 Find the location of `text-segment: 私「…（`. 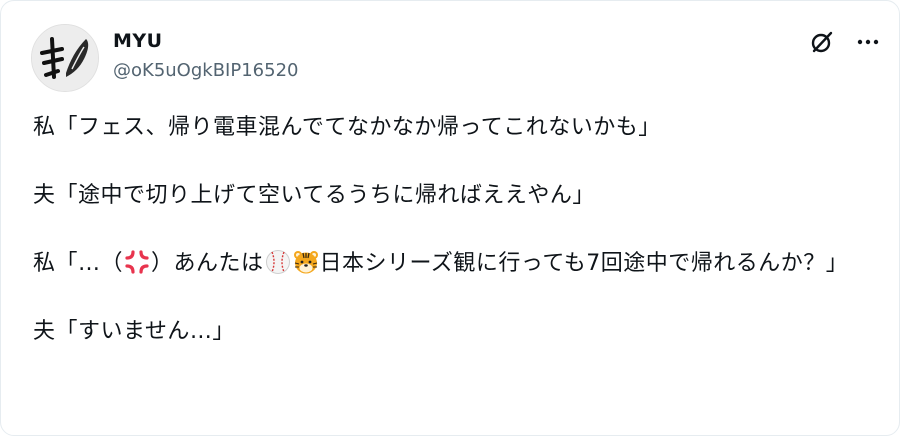

text-segment: 私「…（ is located at coordinates (78, 263).